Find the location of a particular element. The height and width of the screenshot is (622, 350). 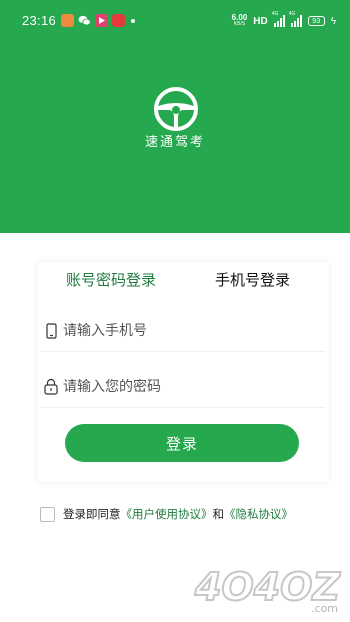

status-indicators: 6.00 KB/S HD 4G 4G 93 ϟ is located at coordinates (283, 20).